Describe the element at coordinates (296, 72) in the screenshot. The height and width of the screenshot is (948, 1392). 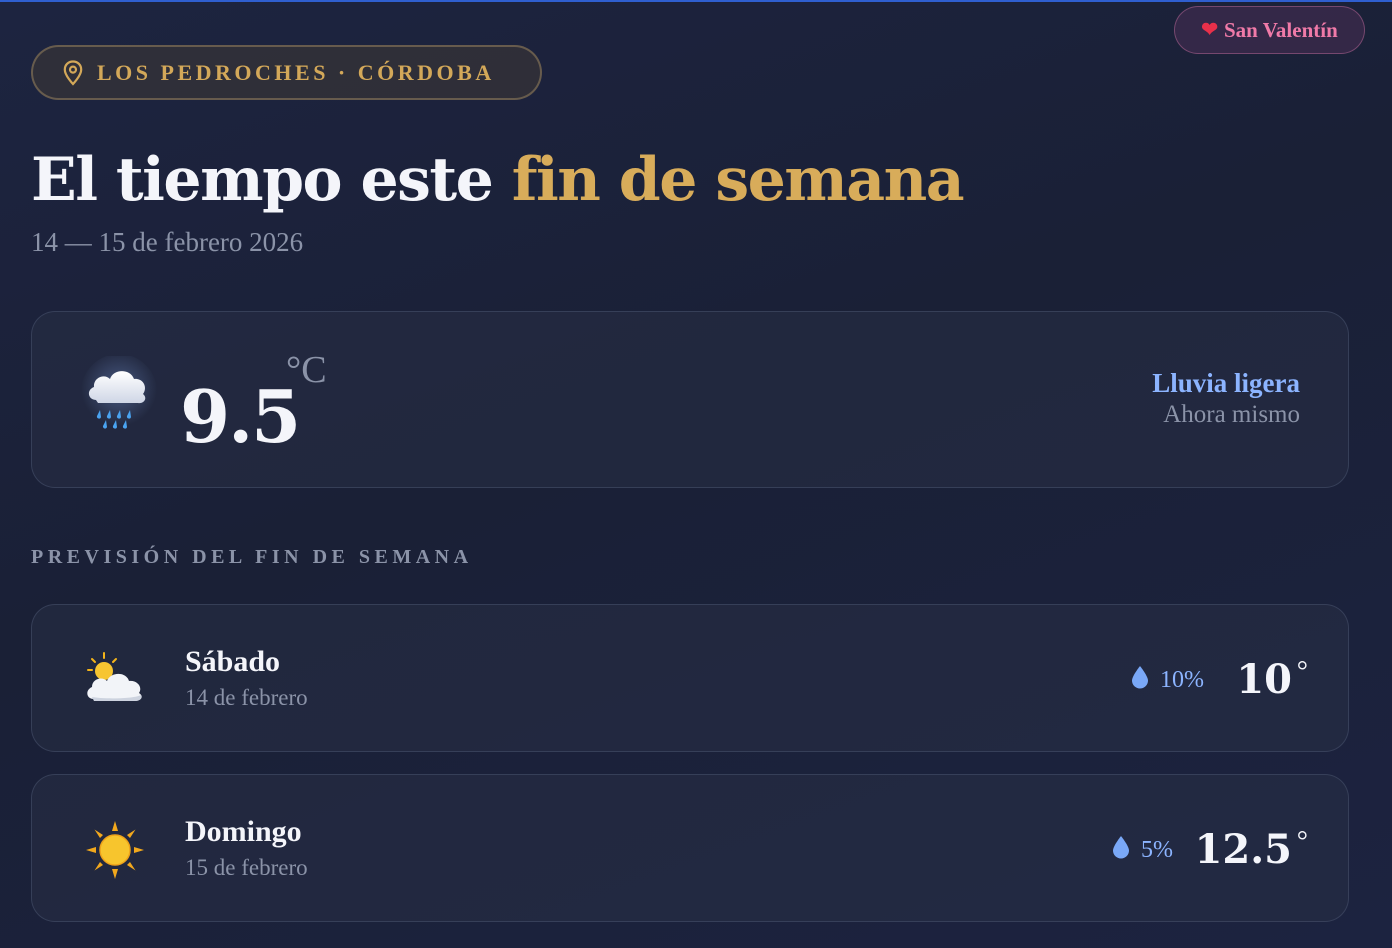
I see `location-label: LOS PEDROCHES · CÓRDOBA` at that location.